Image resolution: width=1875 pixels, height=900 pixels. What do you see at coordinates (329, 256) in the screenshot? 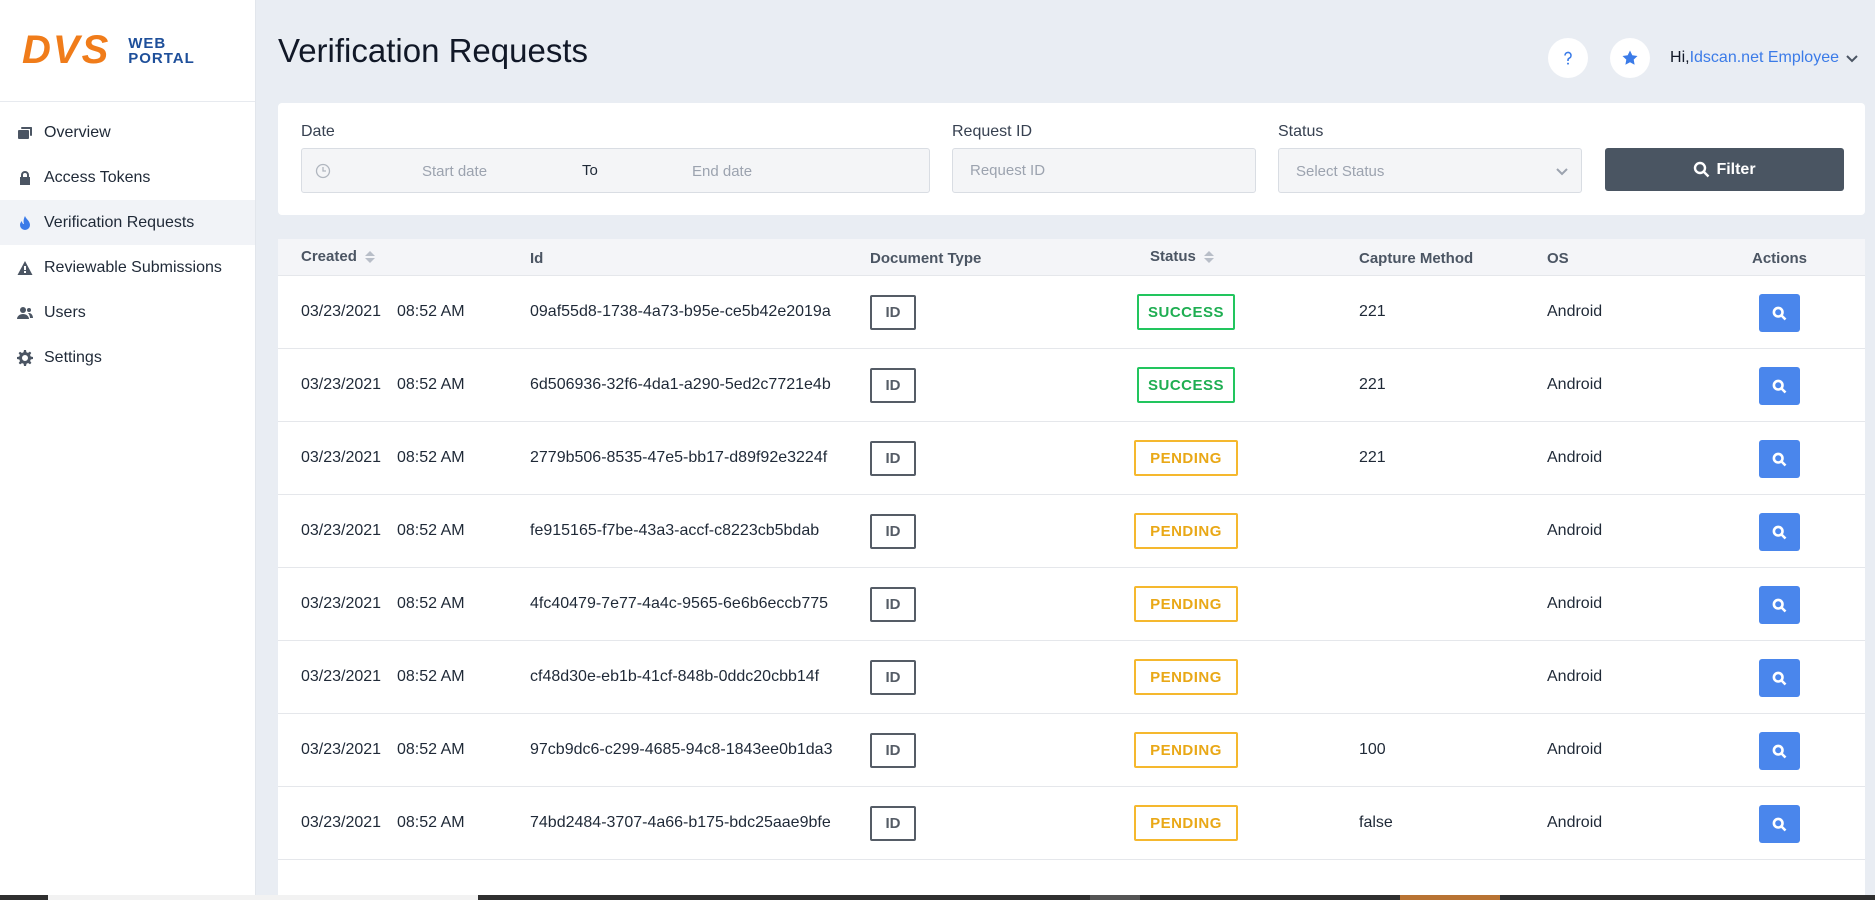
I see `column-header-label: Created` at bounding box center [329, 256].